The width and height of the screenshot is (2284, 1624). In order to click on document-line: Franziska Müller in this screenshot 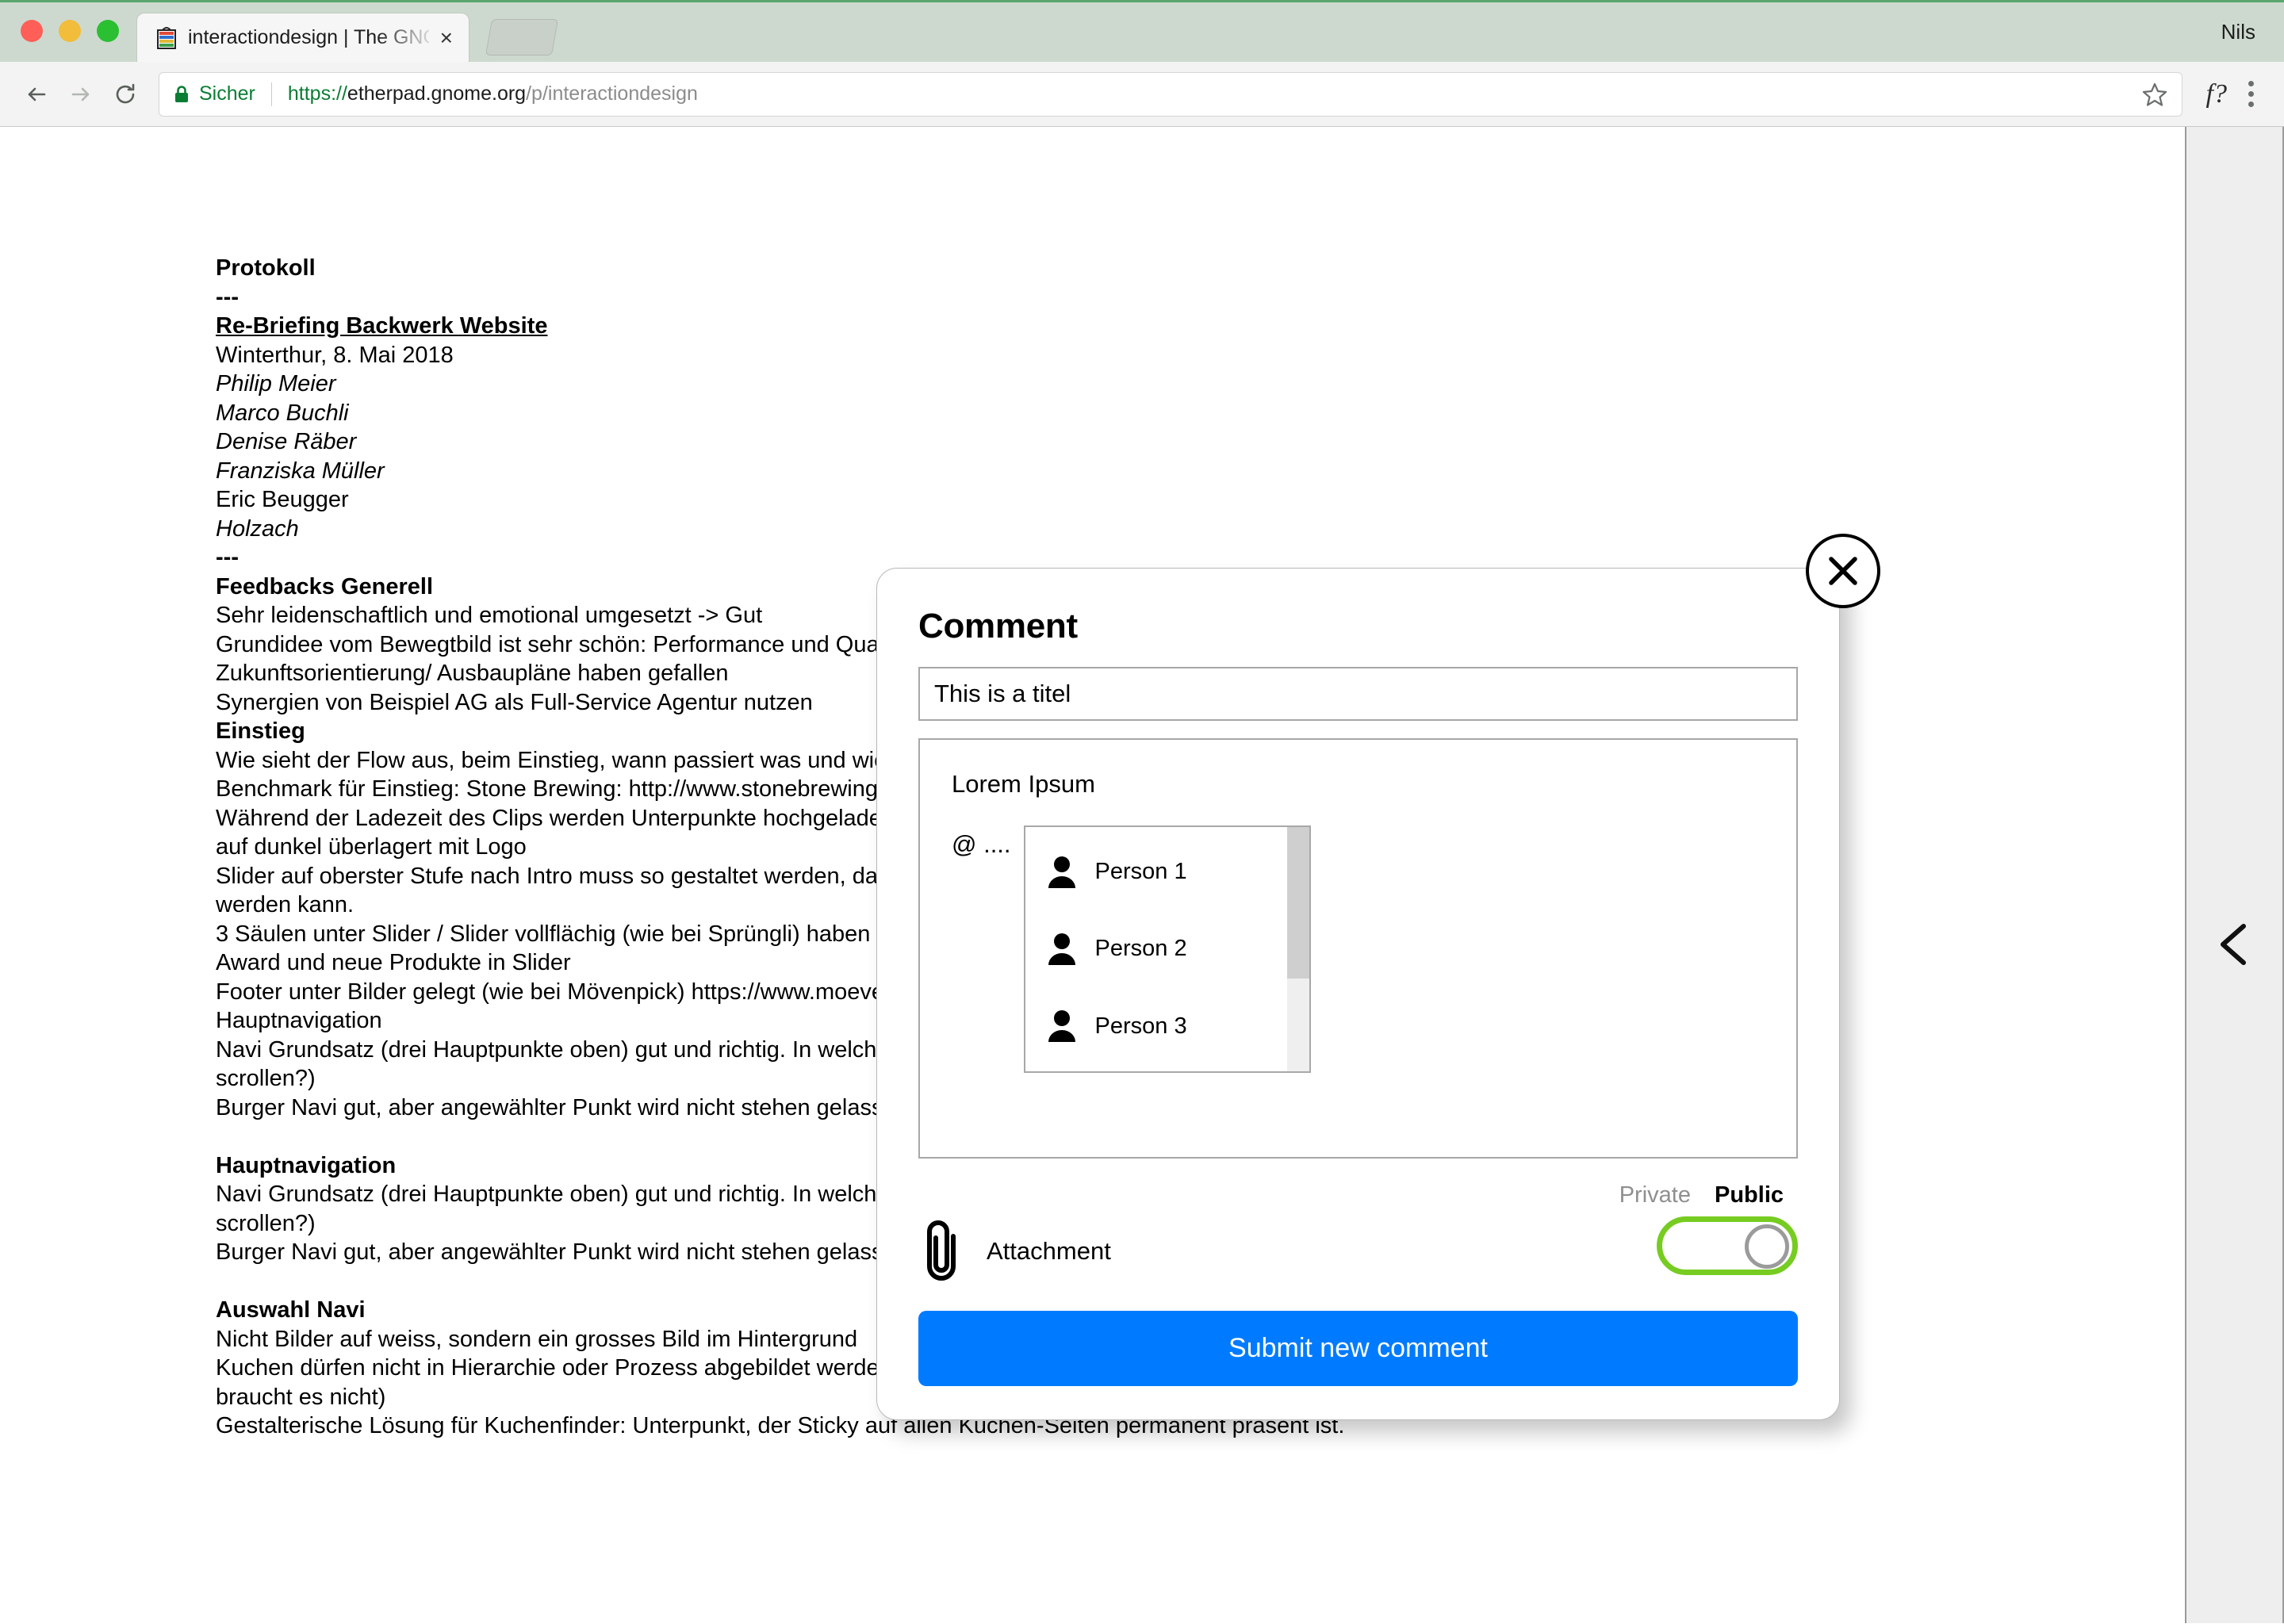, I will do `click(300, 471)`.